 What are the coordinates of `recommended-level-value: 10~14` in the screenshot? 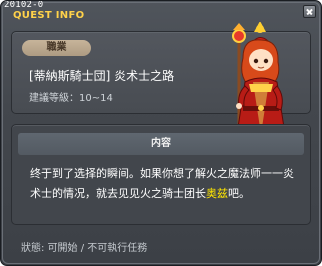 It's located at (96, 98).